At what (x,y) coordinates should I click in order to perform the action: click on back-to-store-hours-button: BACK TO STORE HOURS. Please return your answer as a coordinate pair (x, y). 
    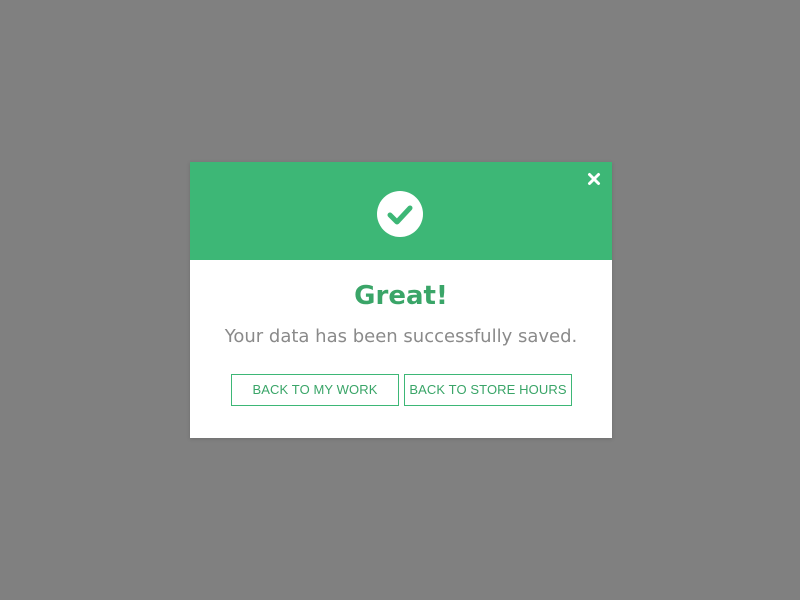
    Looking at the image, I should click on (488, 390).